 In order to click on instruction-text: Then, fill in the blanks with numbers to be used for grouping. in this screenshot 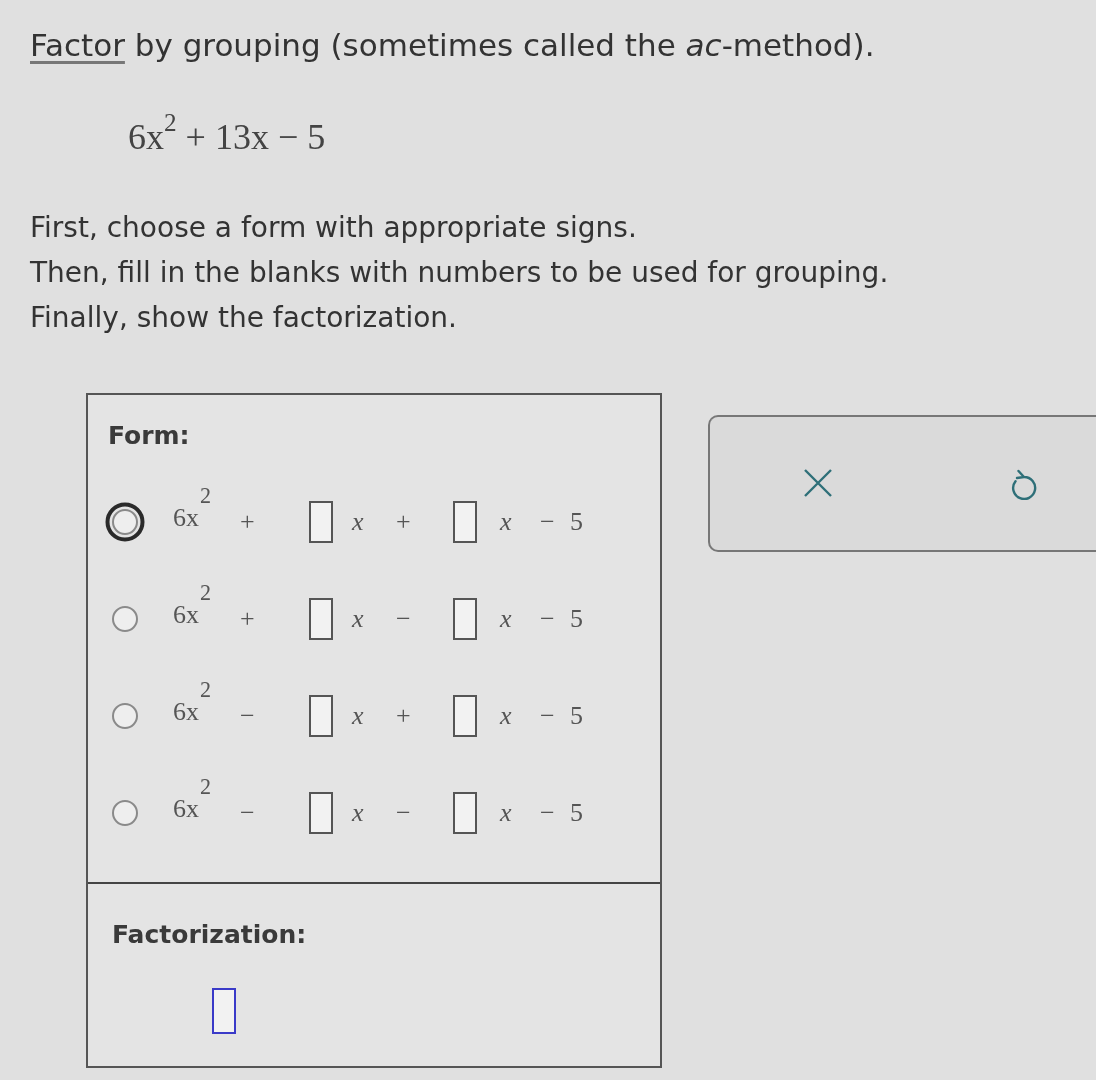, I will do `click(460, 272)`.